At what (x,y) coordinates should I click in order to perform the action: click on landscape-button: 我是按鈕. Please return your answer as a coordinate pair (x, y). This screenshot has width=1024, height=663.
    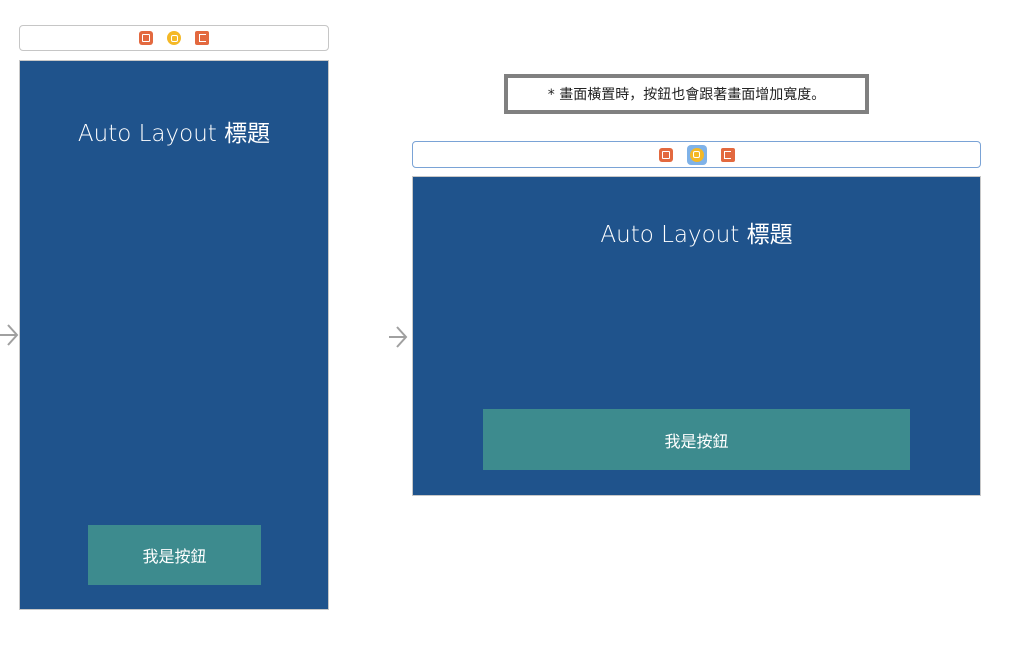
    Looking at the image, I should click on (696, 439).